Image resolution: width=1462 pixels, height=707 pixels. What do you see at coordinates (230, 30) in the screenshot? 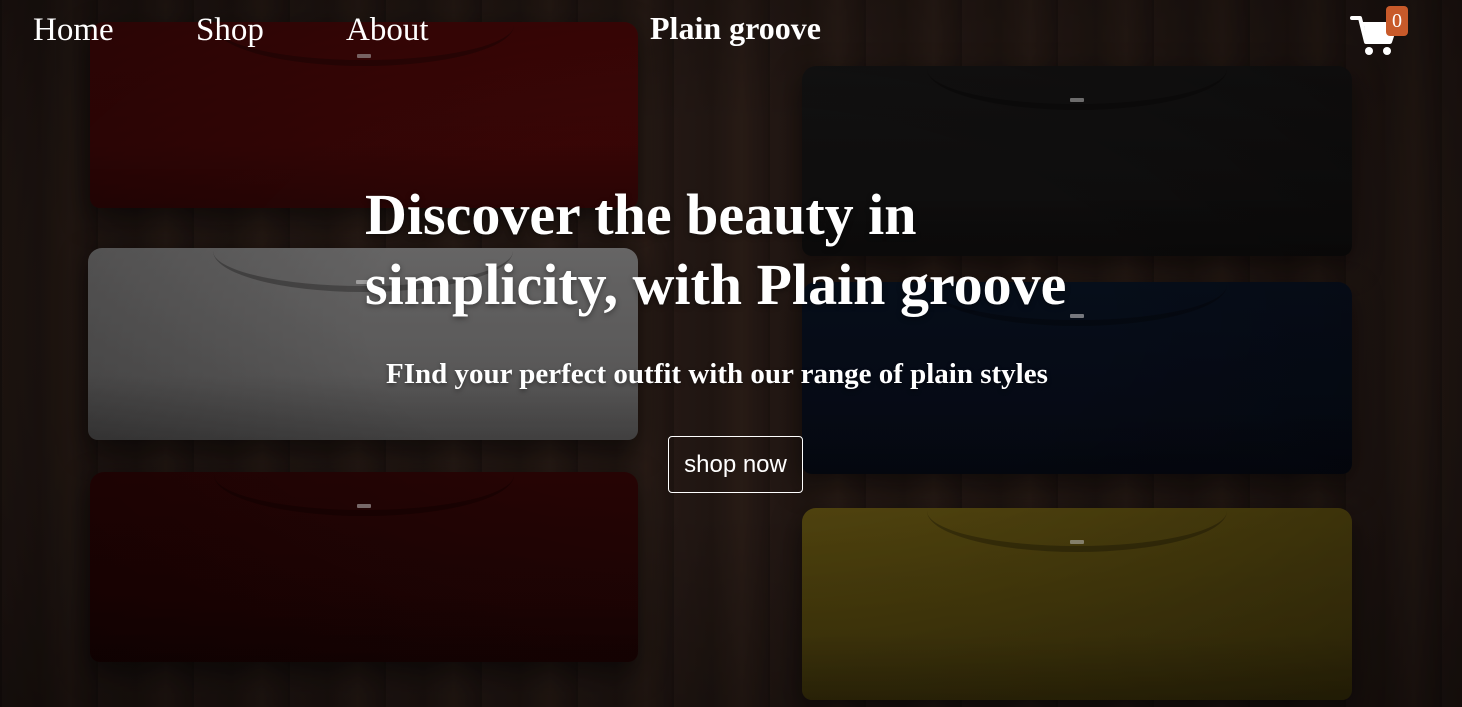
I see `nav-shop-link: Shop` at bounding box center [230, 30].